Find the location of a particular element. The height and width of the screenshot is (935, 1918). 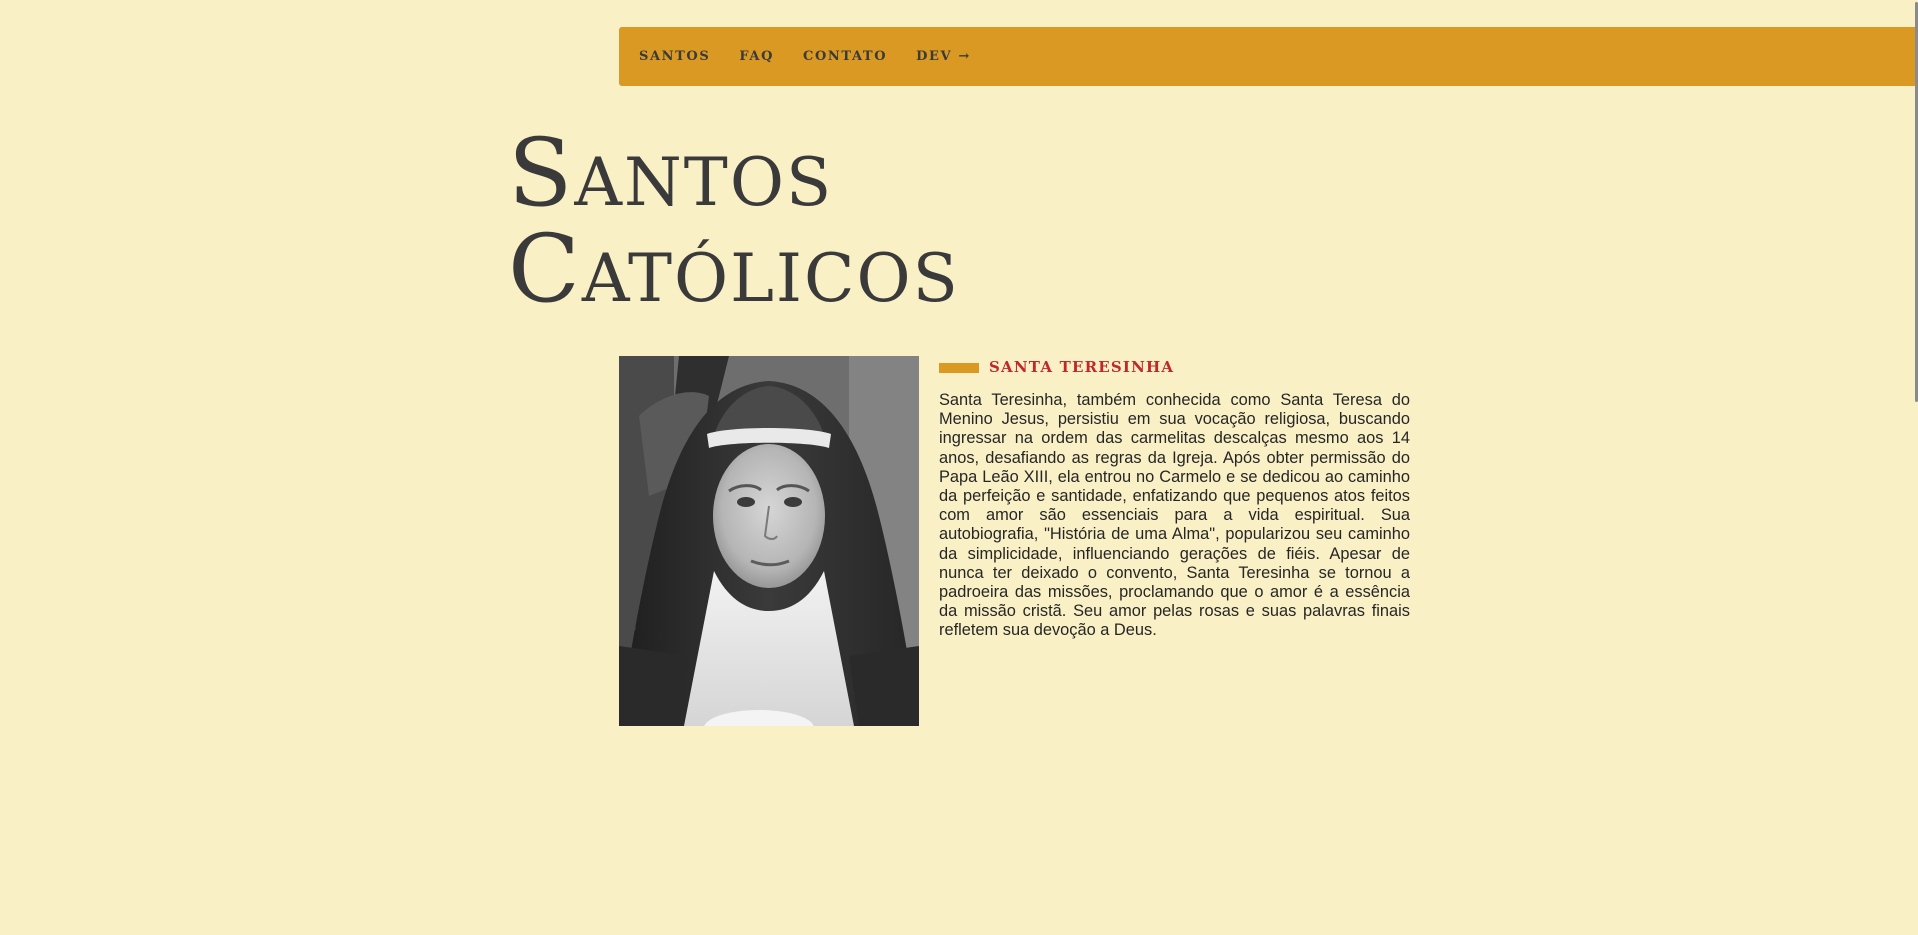

nav-link-faq: FAQ is located at coordinates (756, 56).